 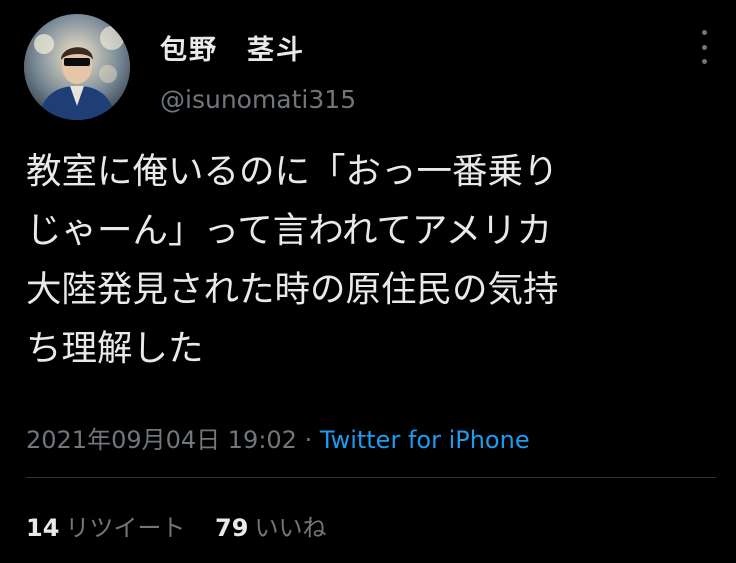 I want to click on retweets-stat: 14 リツイート, so click(x=105, y=528).